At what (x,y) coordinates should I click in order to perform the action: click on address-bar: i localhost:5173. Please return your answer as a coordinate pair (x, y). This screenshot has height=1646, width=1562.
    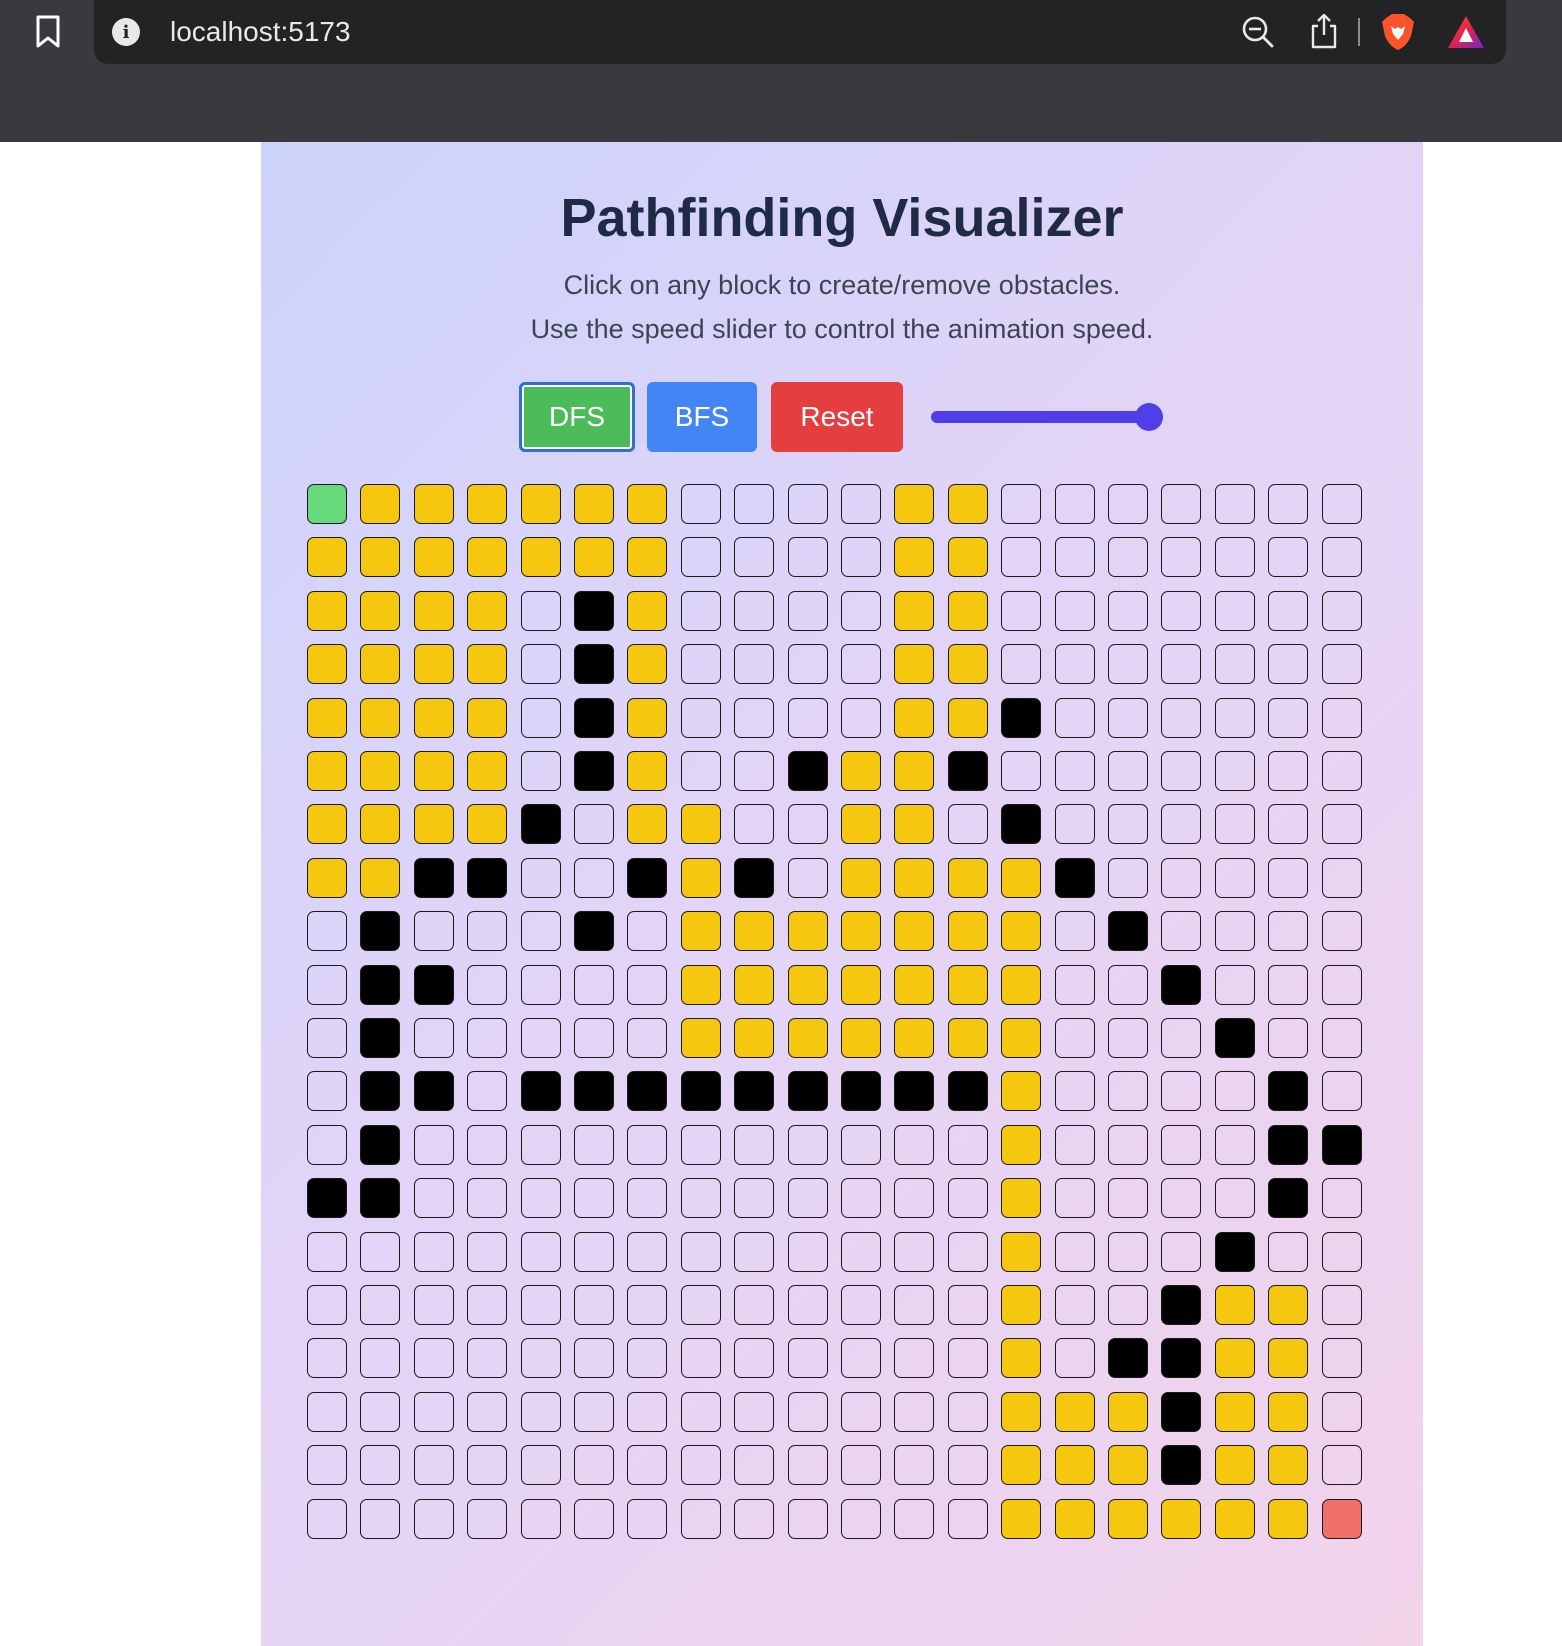
    Looking at the image, I should click on (800, 32).